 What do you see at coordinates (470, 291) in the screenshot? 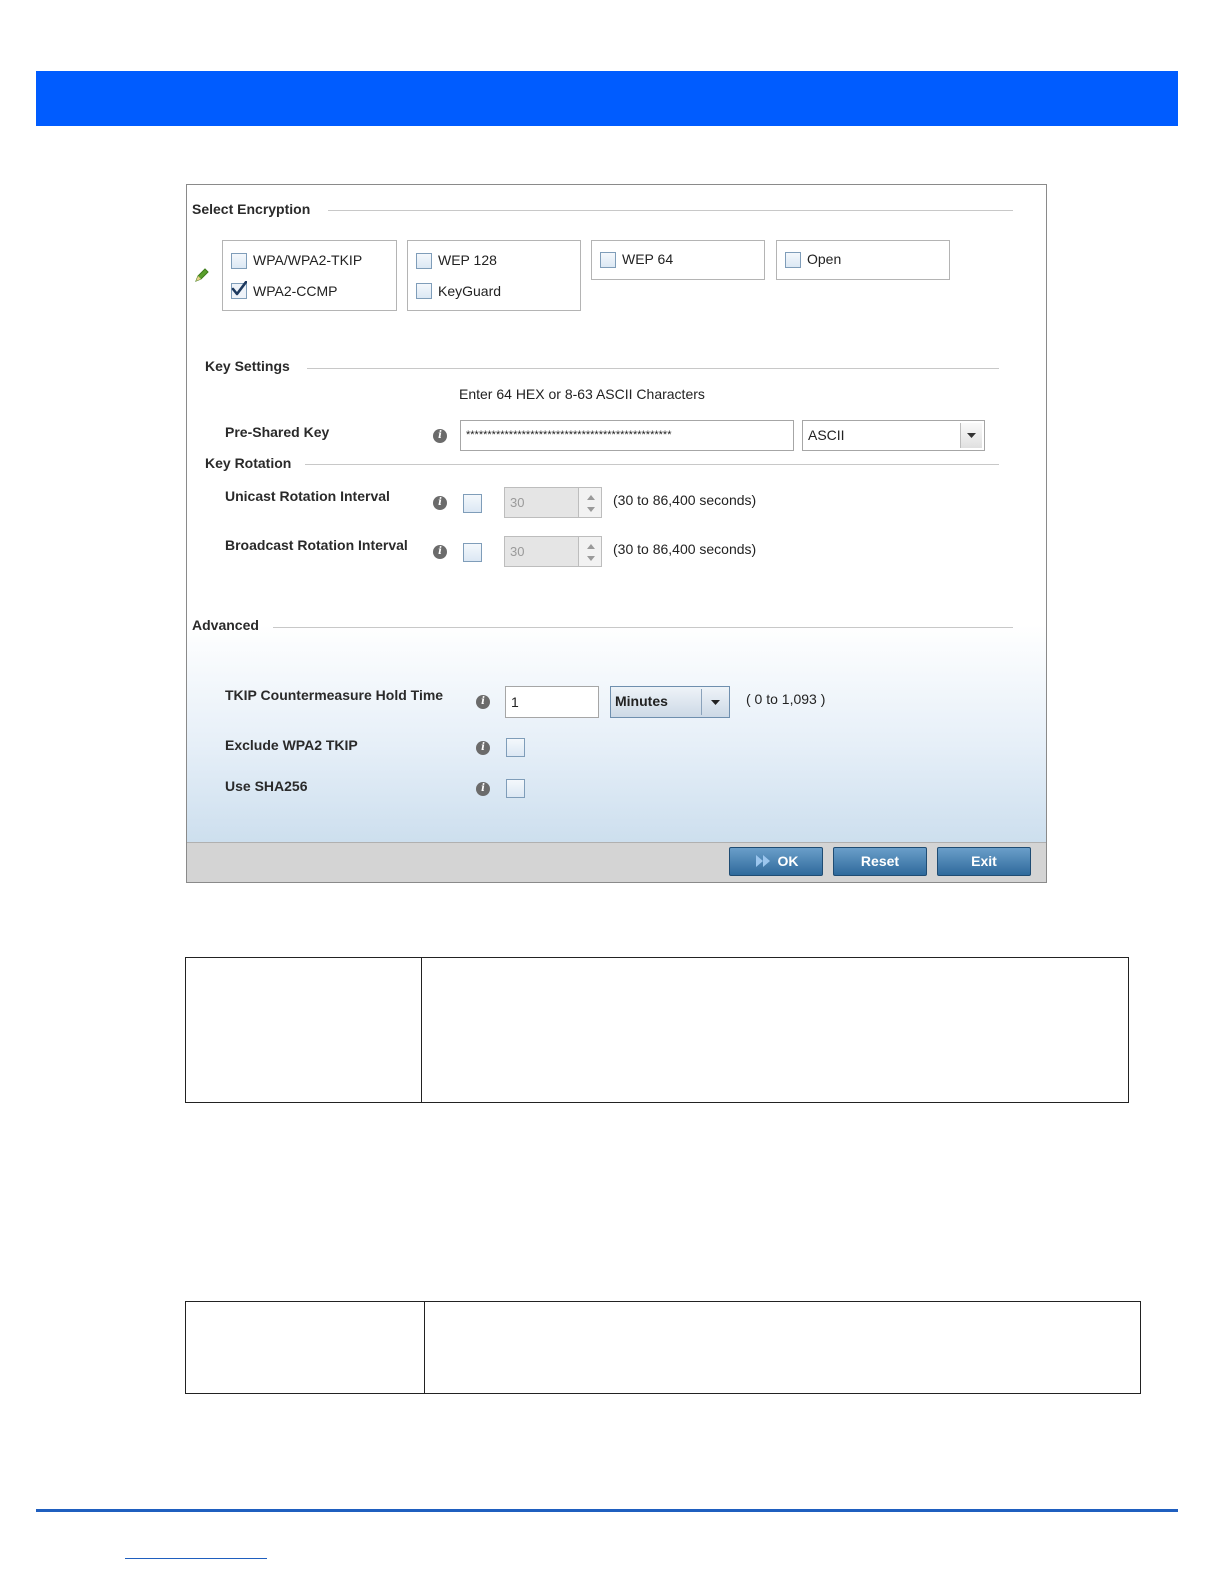
I see `checkbox-label-keyguard: KeyGuard` at bounding box center [470, 291].